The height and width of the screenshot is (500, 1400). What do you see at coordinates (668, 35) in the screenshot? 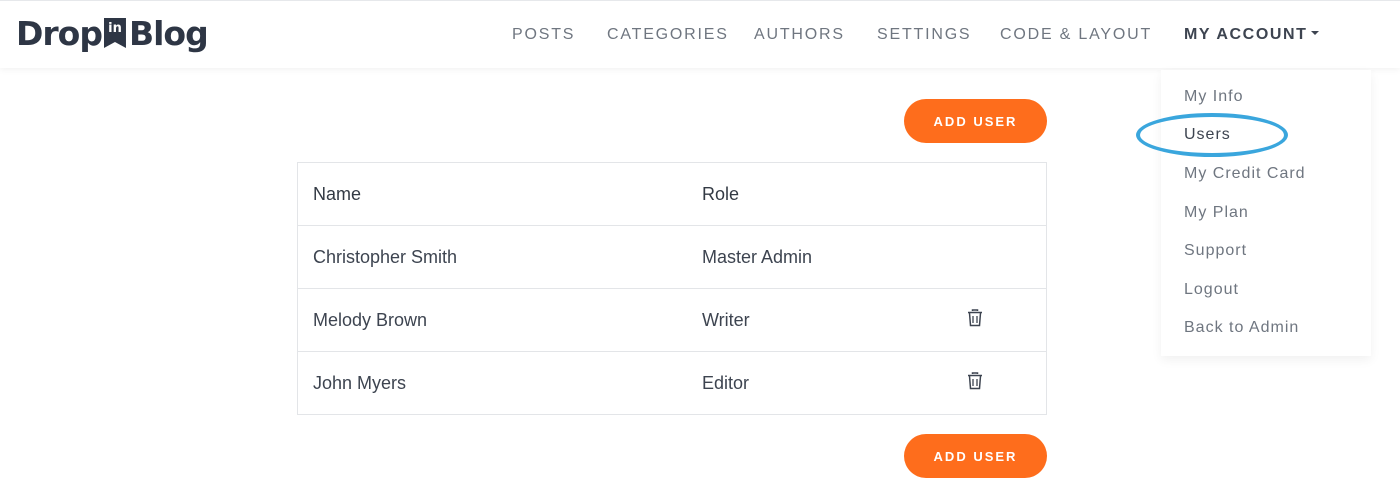
I see `nav-categories: CATEGORIES` at bounding box center [668, 35].